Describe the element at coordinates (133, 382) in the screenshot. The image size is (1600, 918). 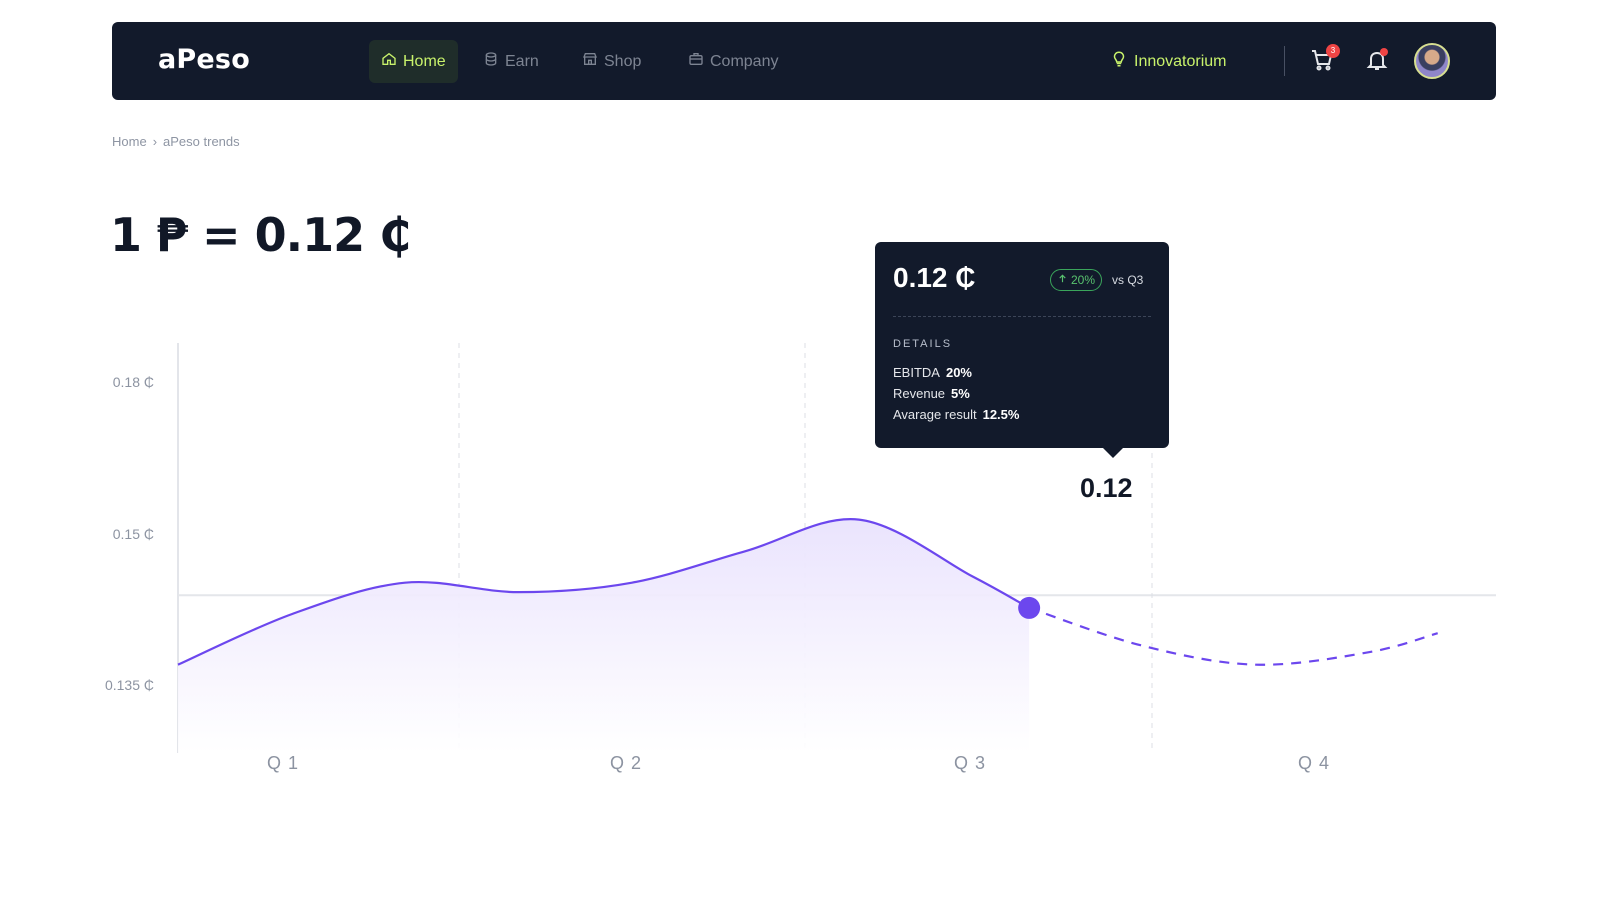
I see `y-tick-label: 0.18 ₵` at that location.